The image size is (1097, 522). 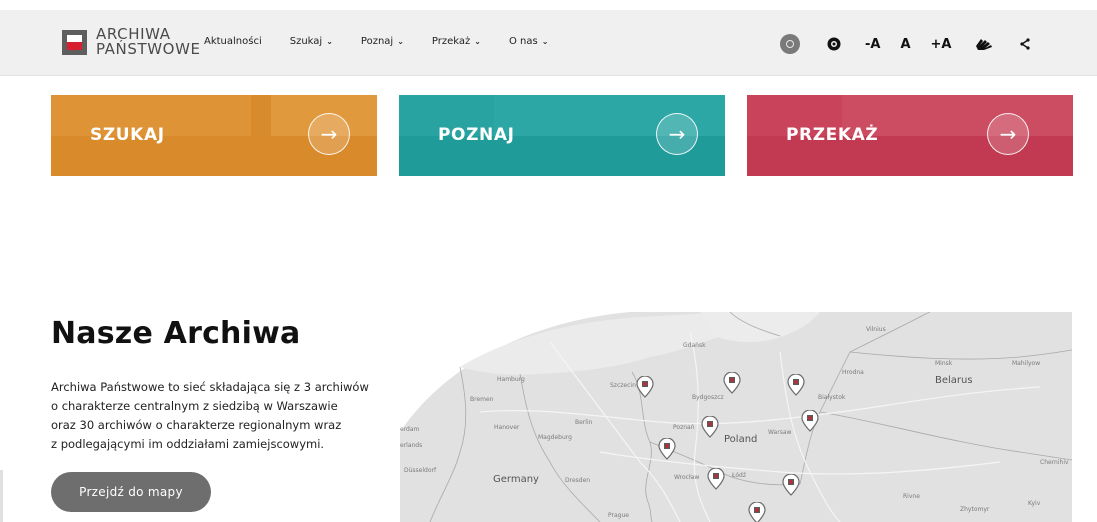 I want to click on map-label-lodz: Łódź, so click(x=739, y=475).